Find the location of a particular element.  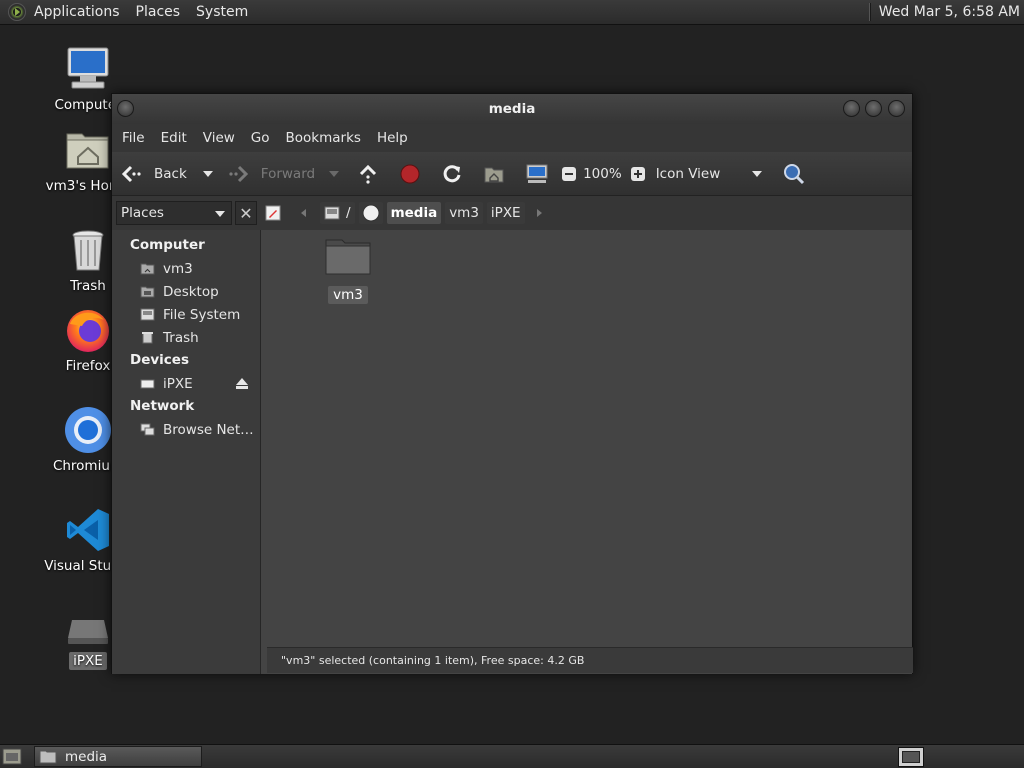

sidebar-heading-computer: Computer is located at coordinates (167, 245).